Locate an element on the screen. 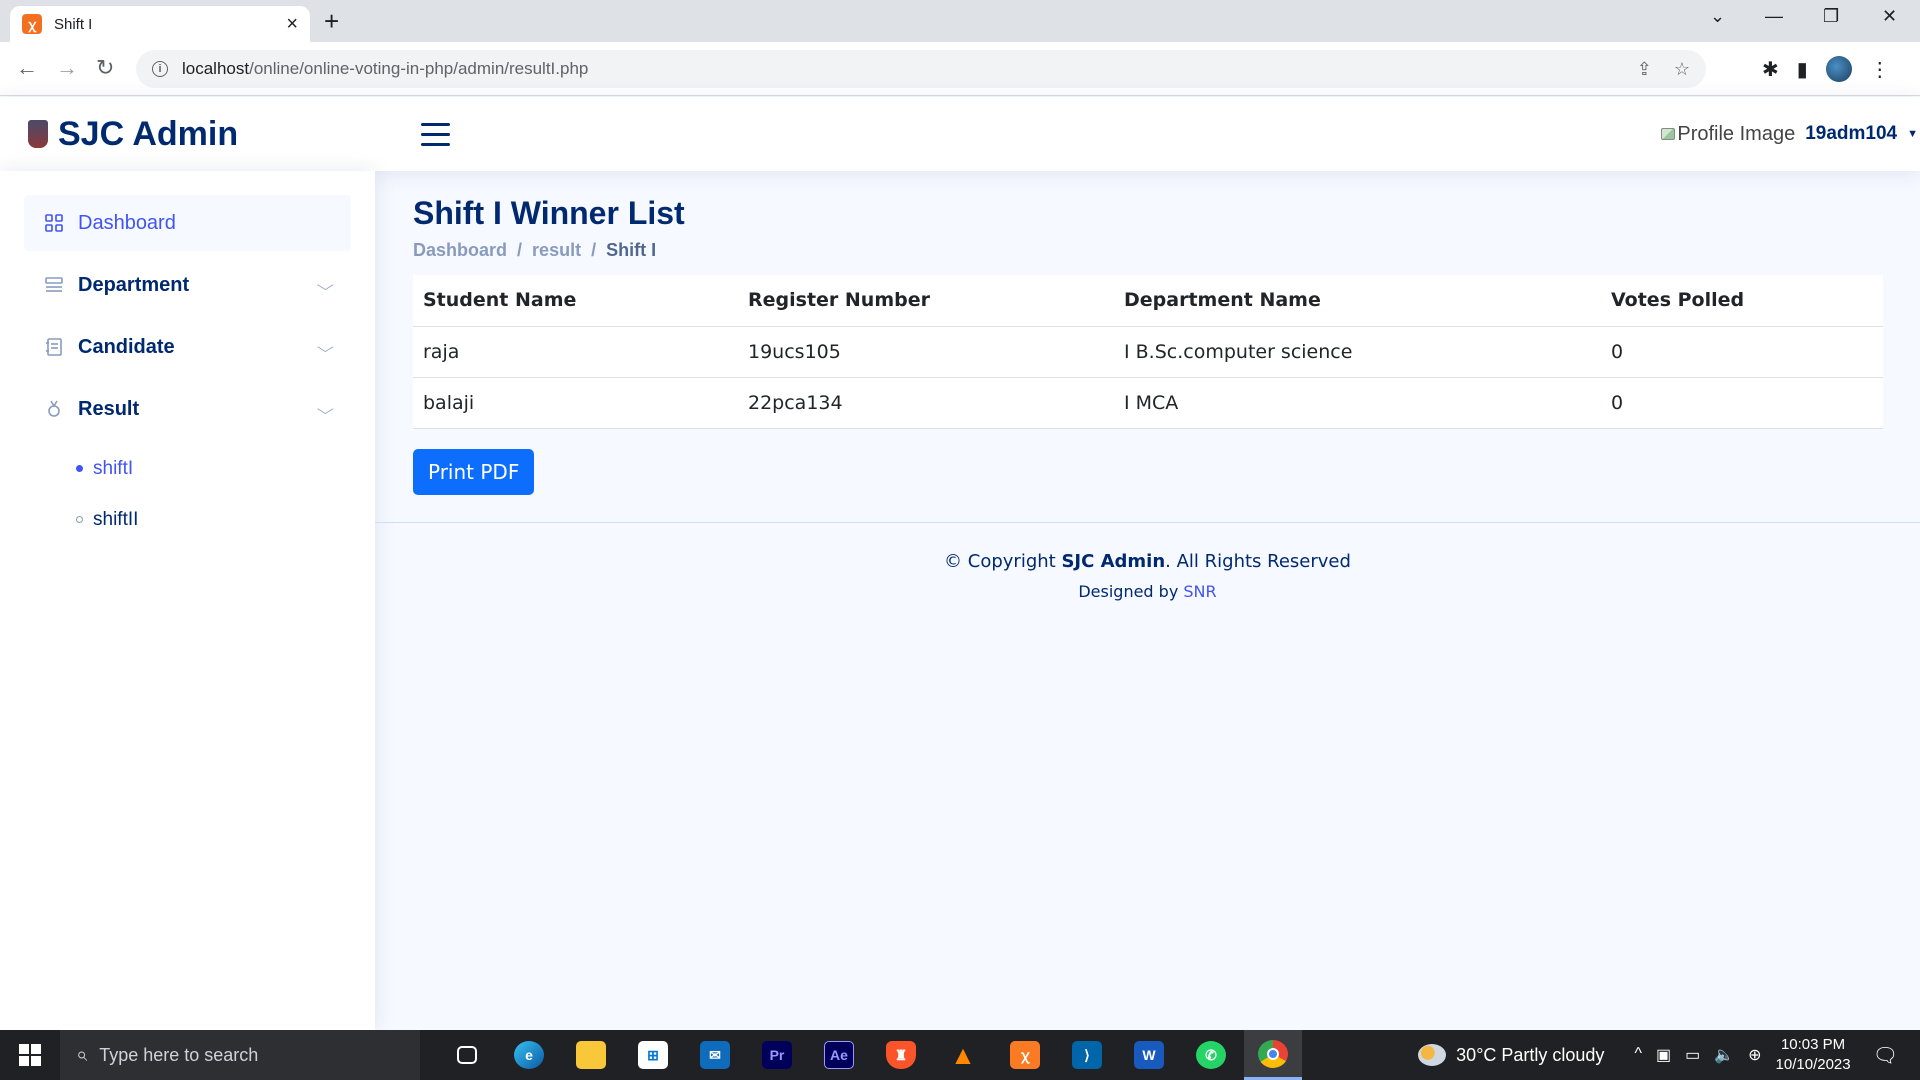 The width and height of the screenshot is (1920, 1080). site-info-icon: i is located at coordinates (160, 69).